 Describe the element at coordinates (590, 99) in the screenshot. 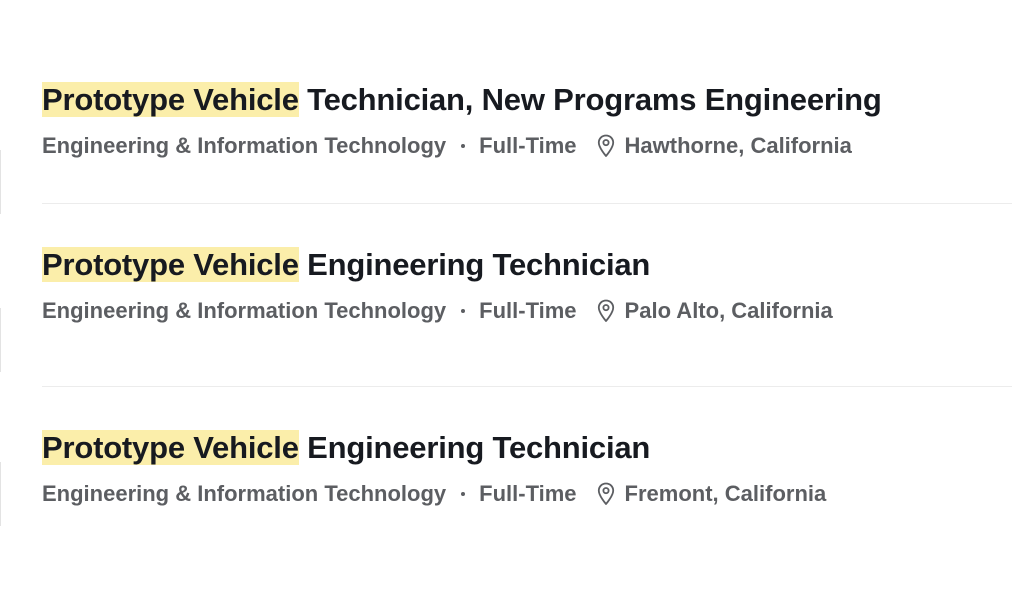

I see `job-title-rest: Technician, New Programs Engineering` at that location.